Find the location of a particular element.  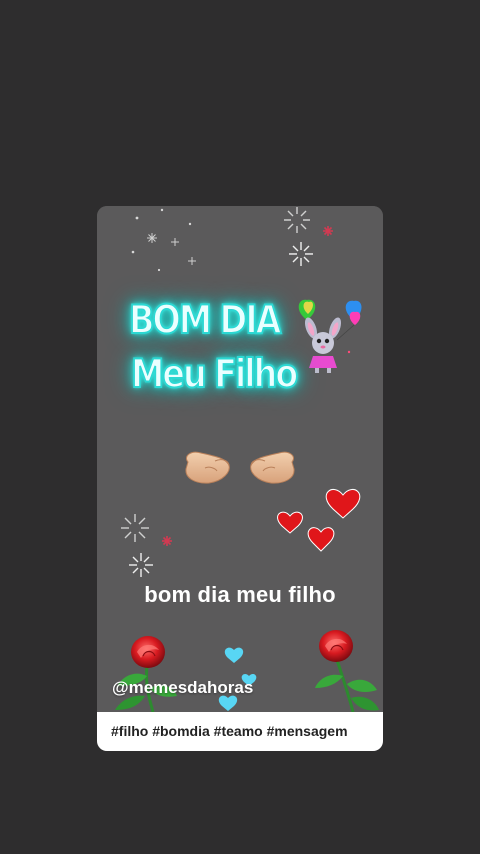

headline-line-2: Meu Filho is located at coordinates (214, 374).